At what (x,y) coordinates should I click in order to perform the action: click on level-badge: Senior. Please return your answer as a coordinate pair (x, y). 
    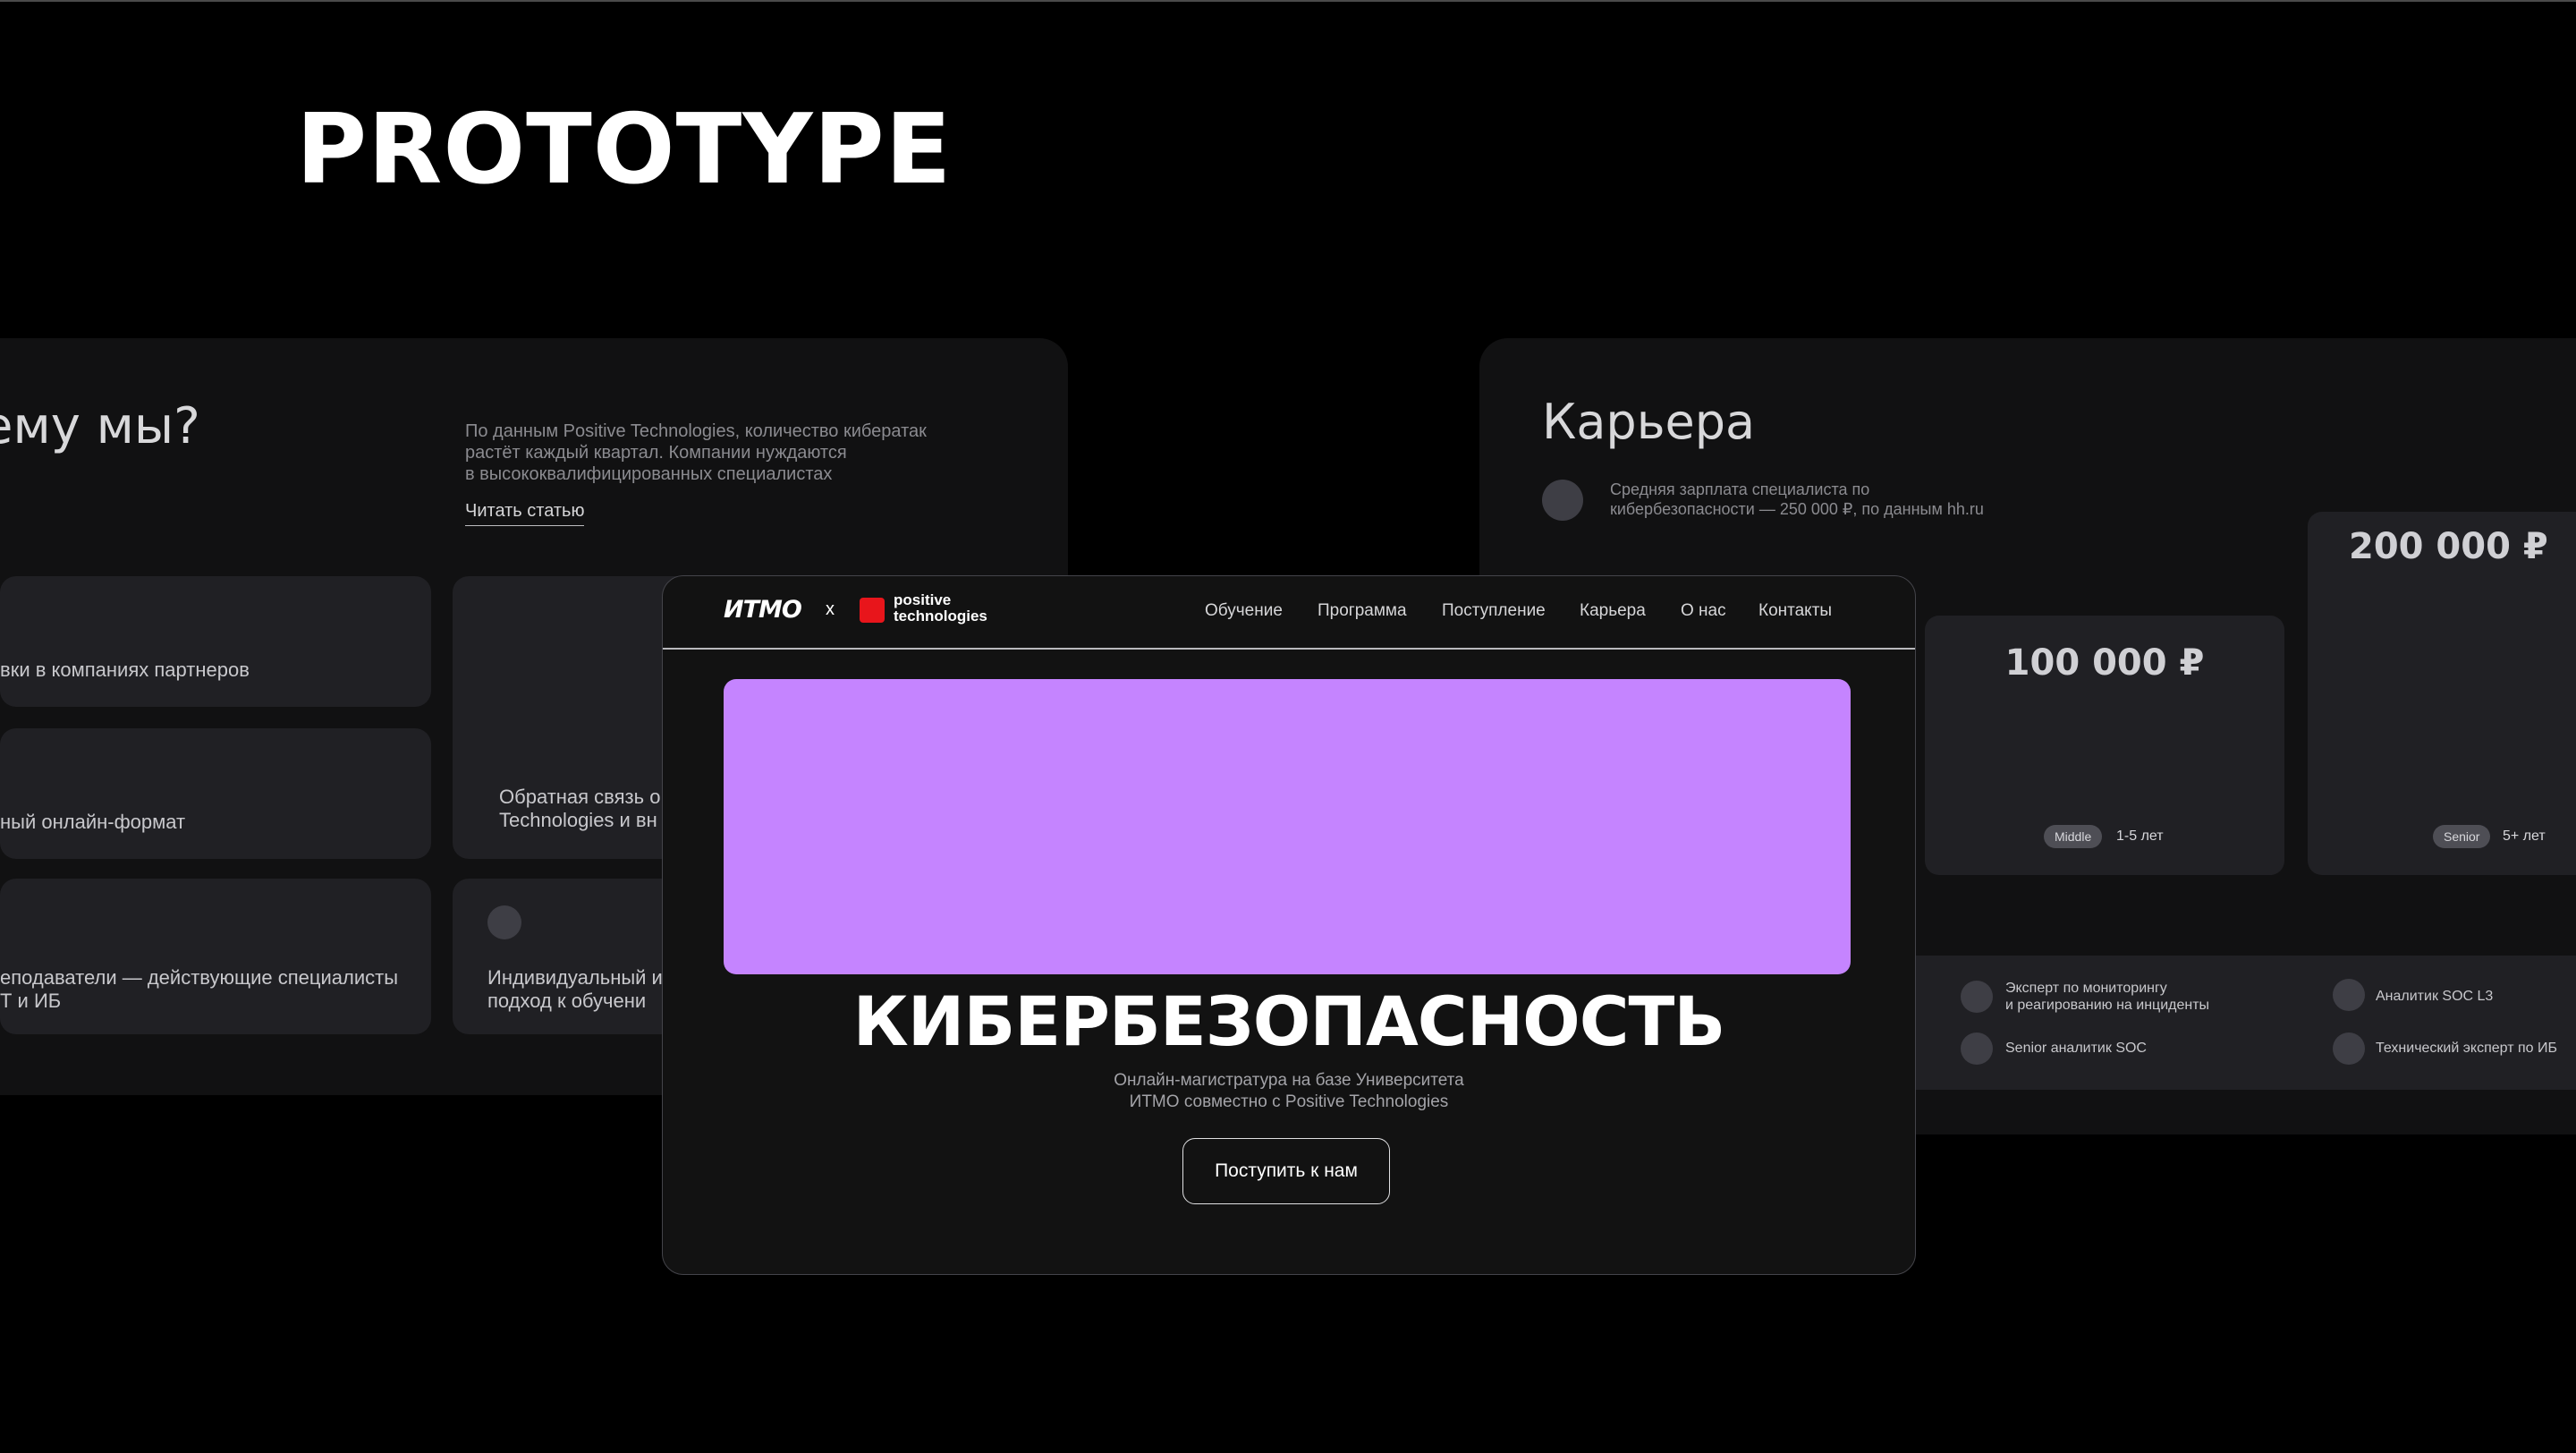
    Looking at the image, I should click on (2462, 836).